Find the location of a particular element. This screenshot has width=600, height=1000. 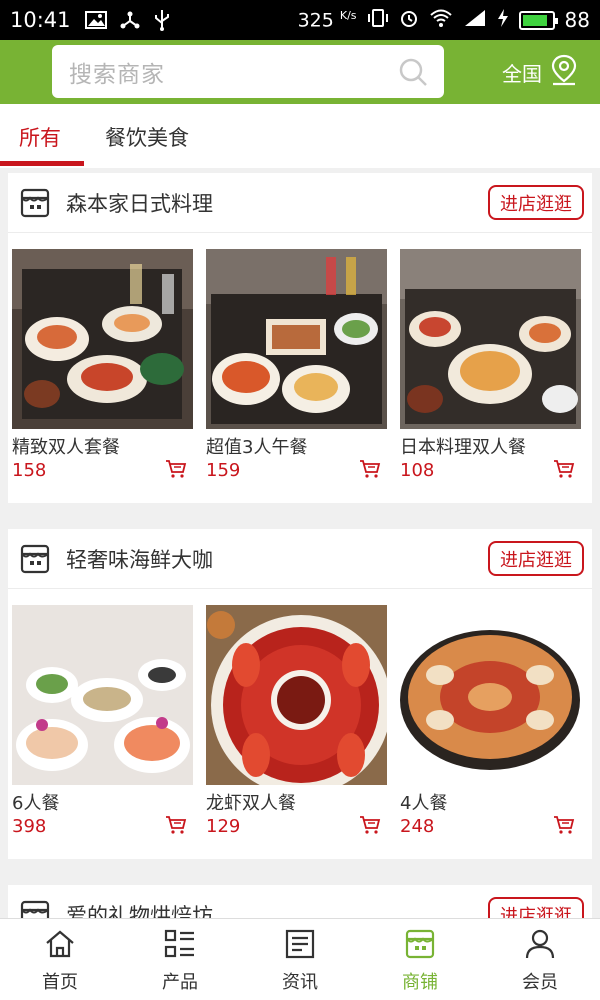

grid-list-icon is located at coordinates (180, 946).